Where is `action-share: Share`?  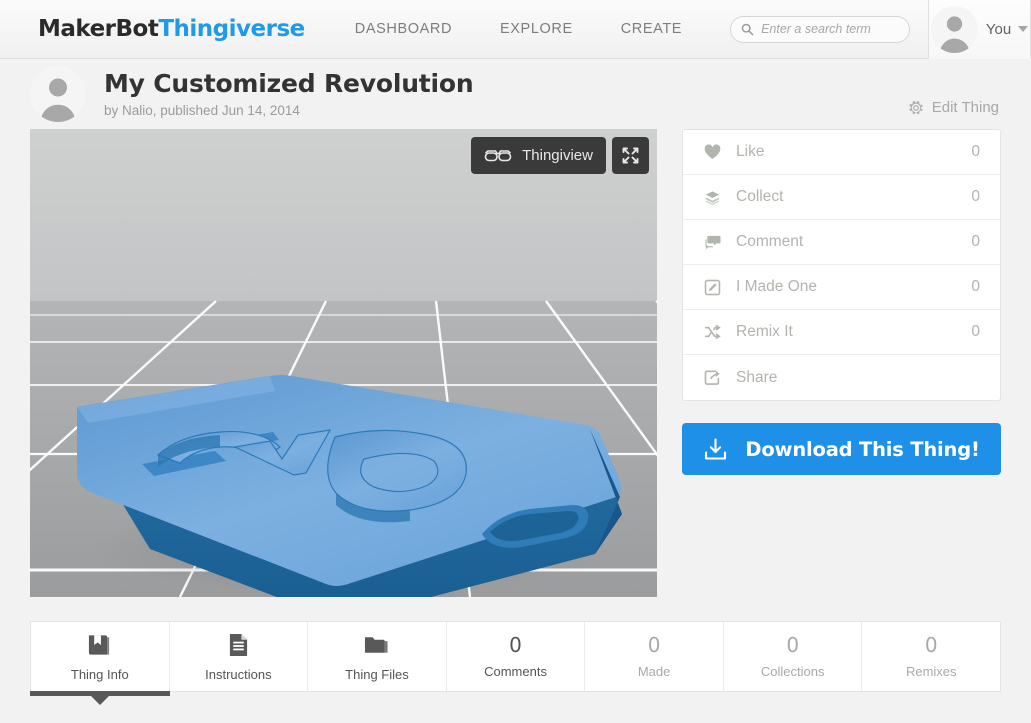
action-share: Share is located at coordinates (841, 377).